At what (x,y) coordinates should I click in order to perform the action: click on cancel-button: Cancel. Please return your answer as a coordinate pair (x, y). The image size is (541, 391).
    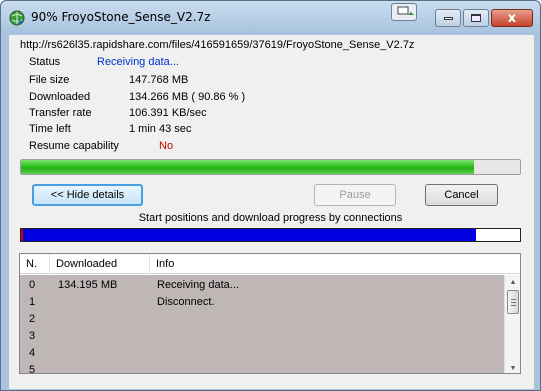
    Looking at the image, I should click on (461, 195).